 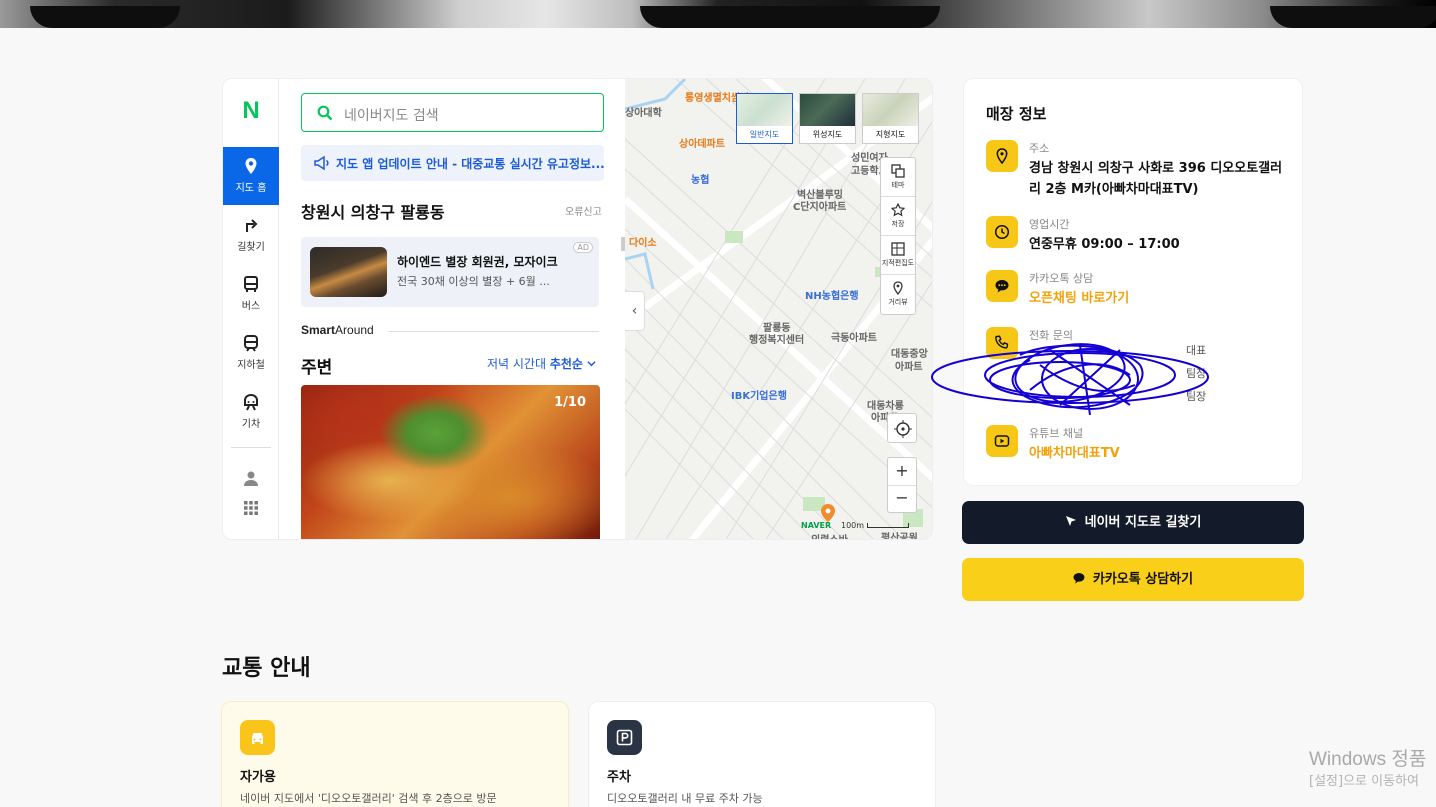 I want to click on play-video-icon, so click(x=1002, y=441).